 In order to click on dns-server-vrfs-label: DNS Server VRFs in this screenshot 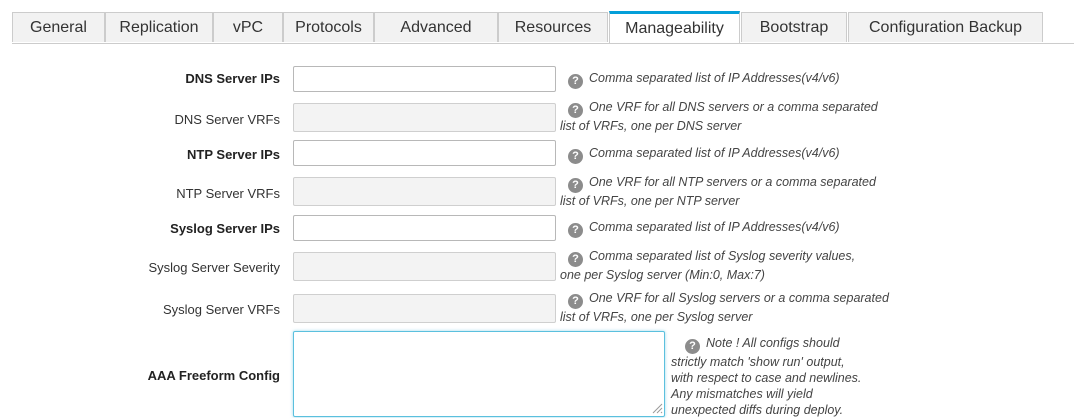, I will do `click(227, 119)`.